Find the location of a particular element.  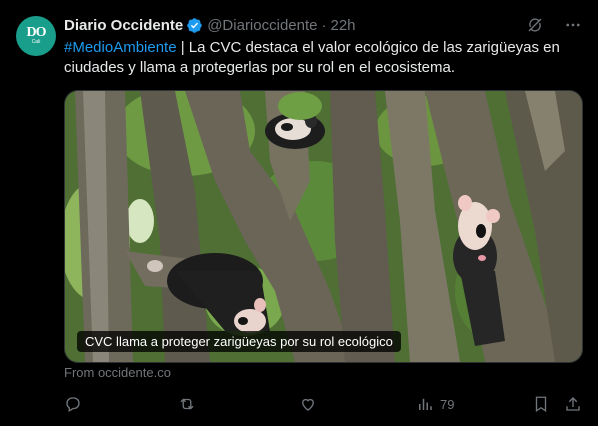

avatar: DO Cali is located at coordinates (36, 36).